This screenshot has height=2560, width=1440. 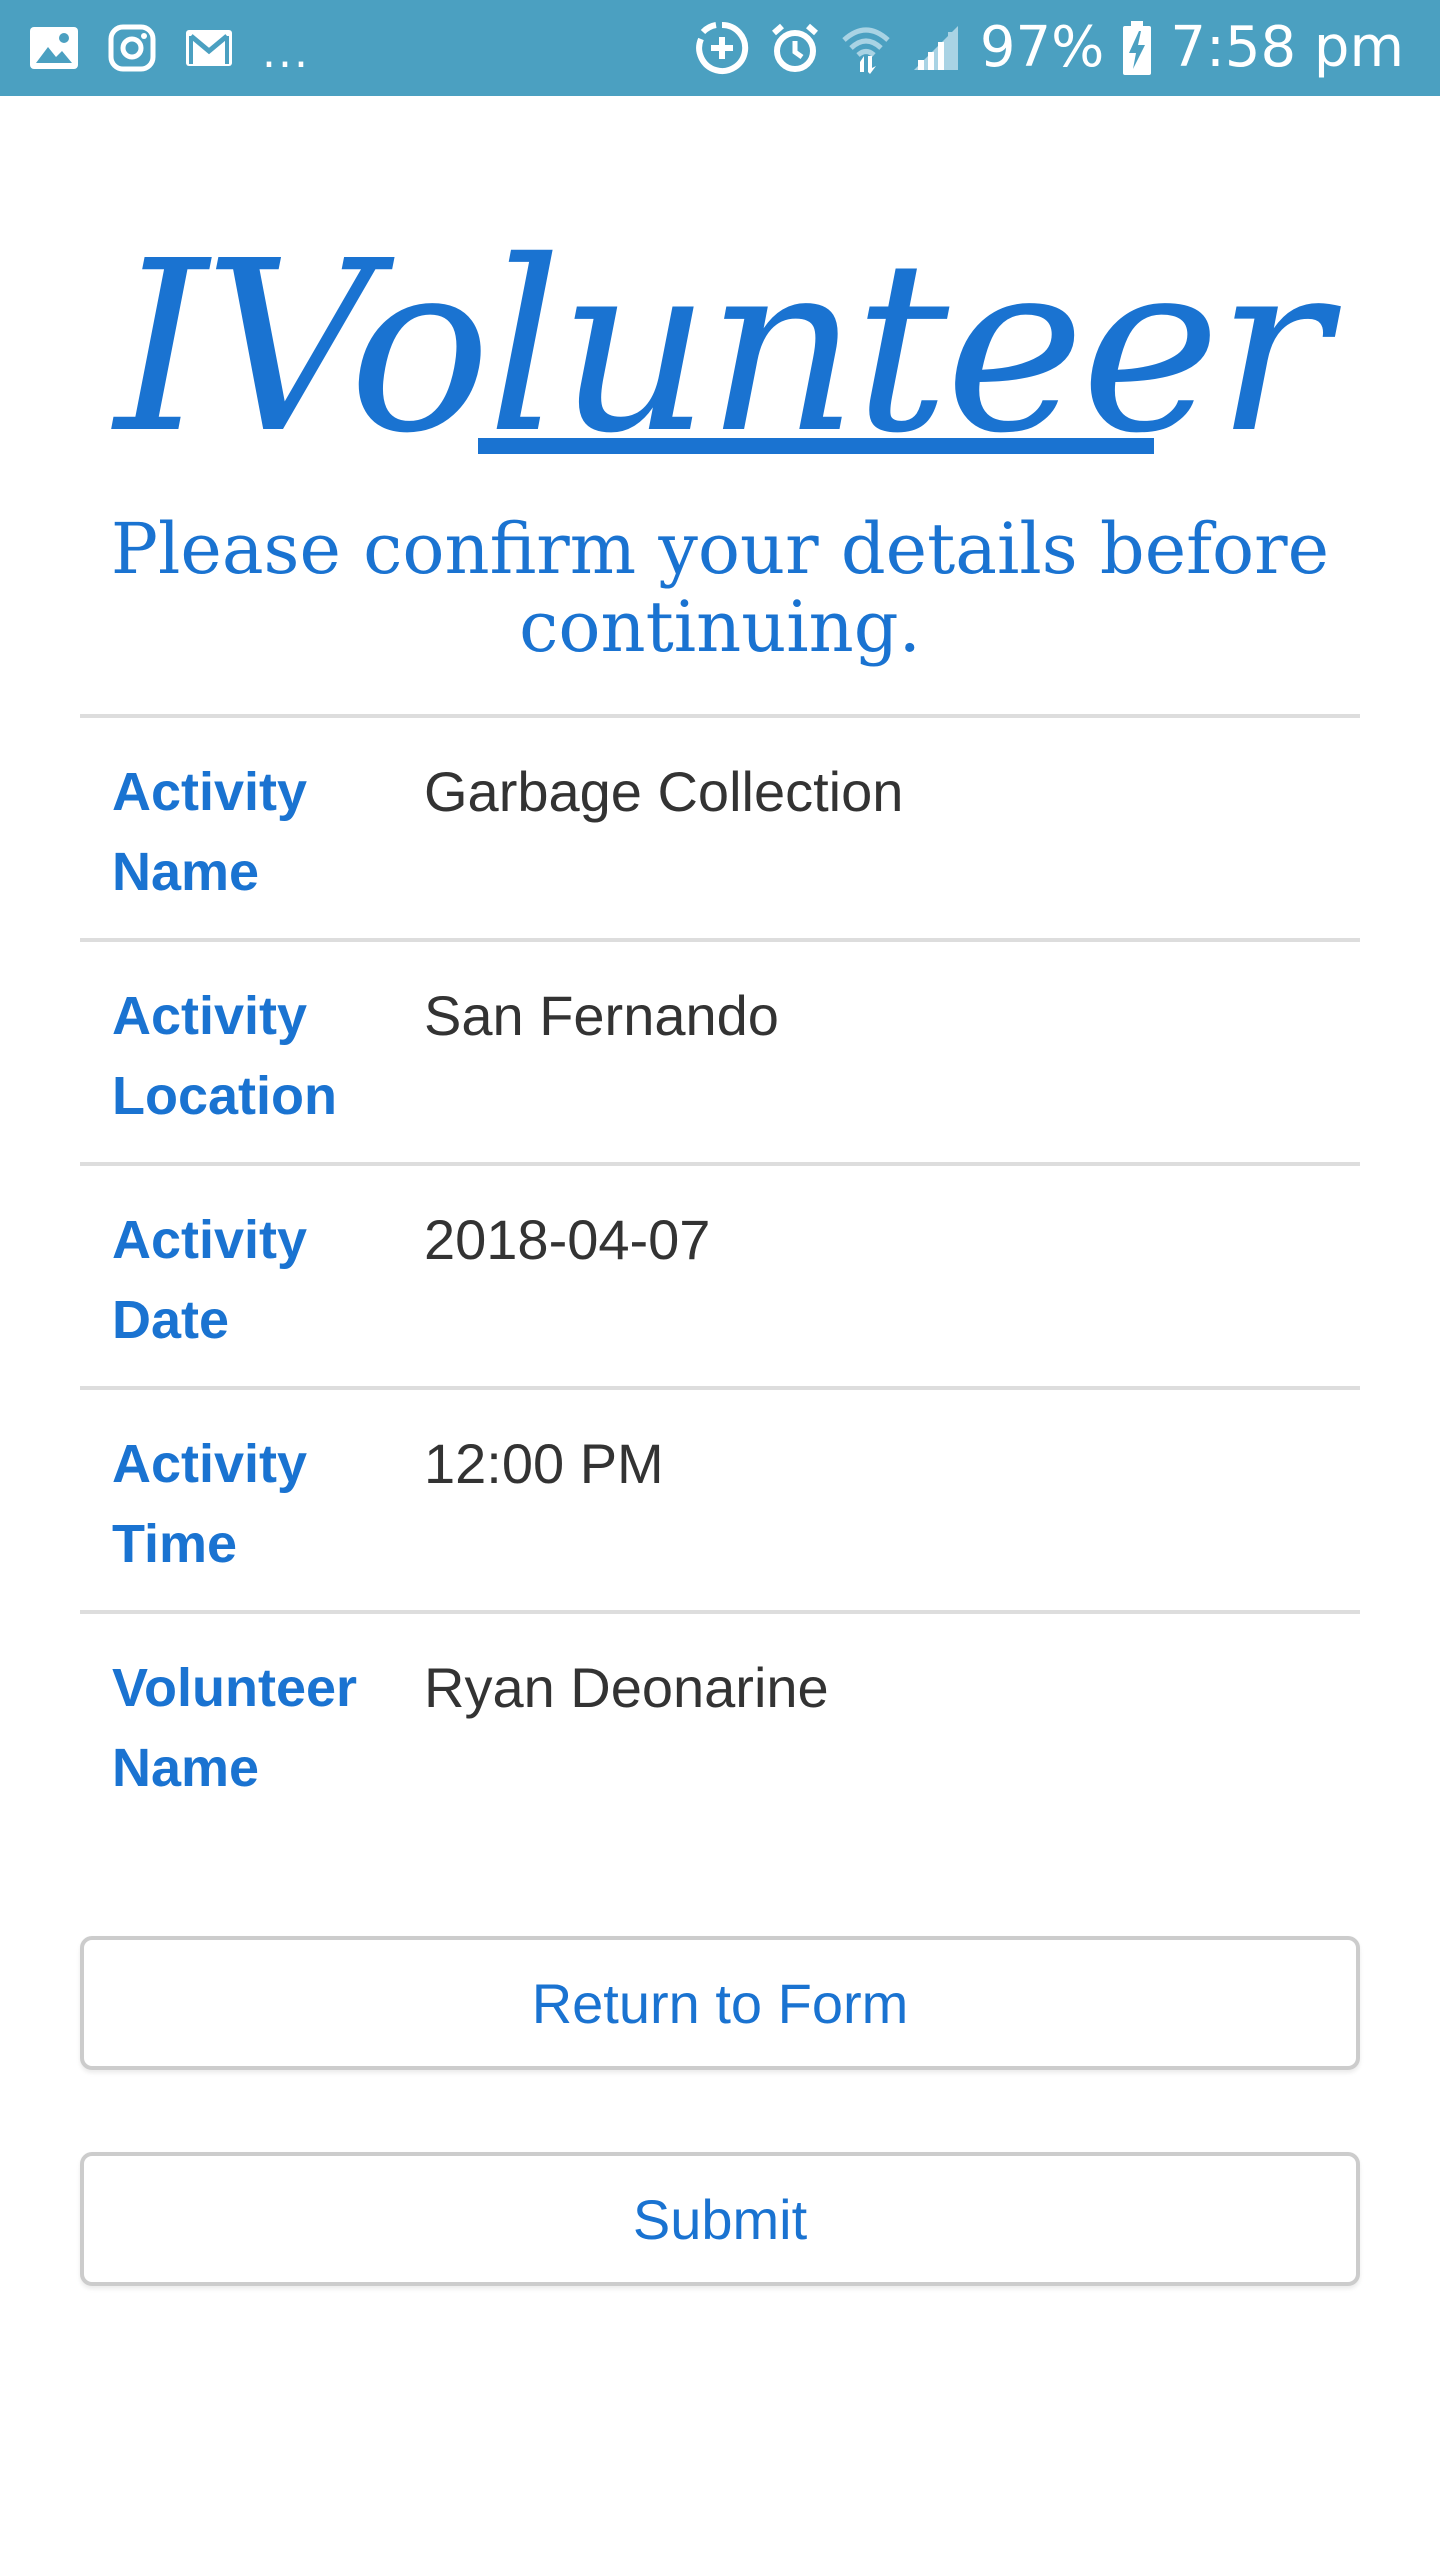 What do you see at coordinates (567, 1239) in the screenshot?
I see `detail-value: 2018-04-07` at bounding box center [567, 1239].